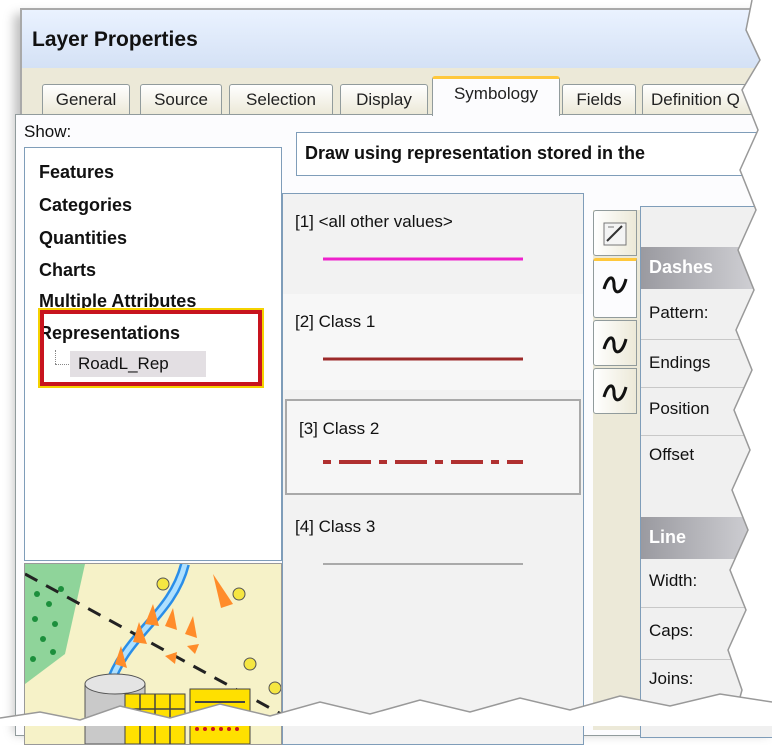 The width and height of the screenshot is (772, 745). What do you see at coordinates (397, 39) in the screenshot?
I see `title-bar: Layer Properties` at bounding box center [397, 39].